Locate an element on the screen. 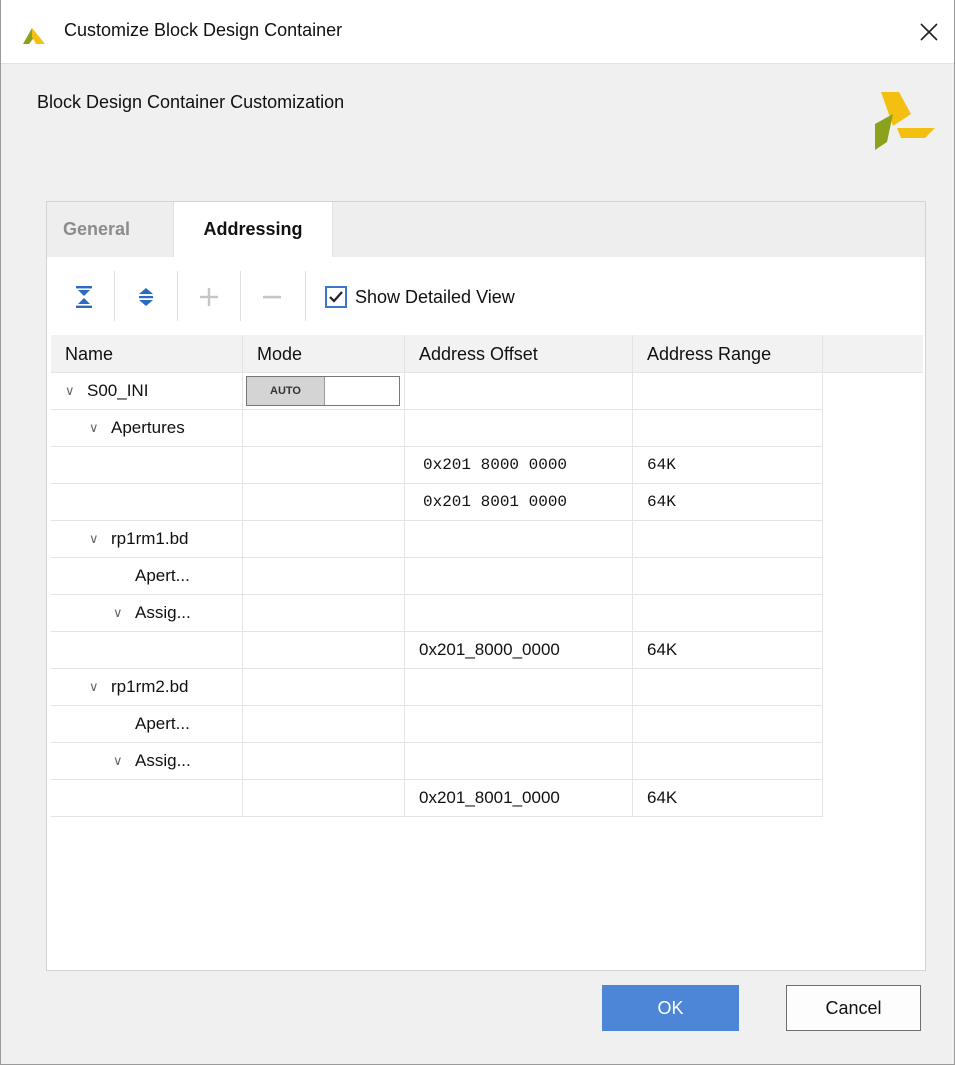 The width and height of the screenshot is (955, 1065). expand-all-button is located at coordinates (146, 297).